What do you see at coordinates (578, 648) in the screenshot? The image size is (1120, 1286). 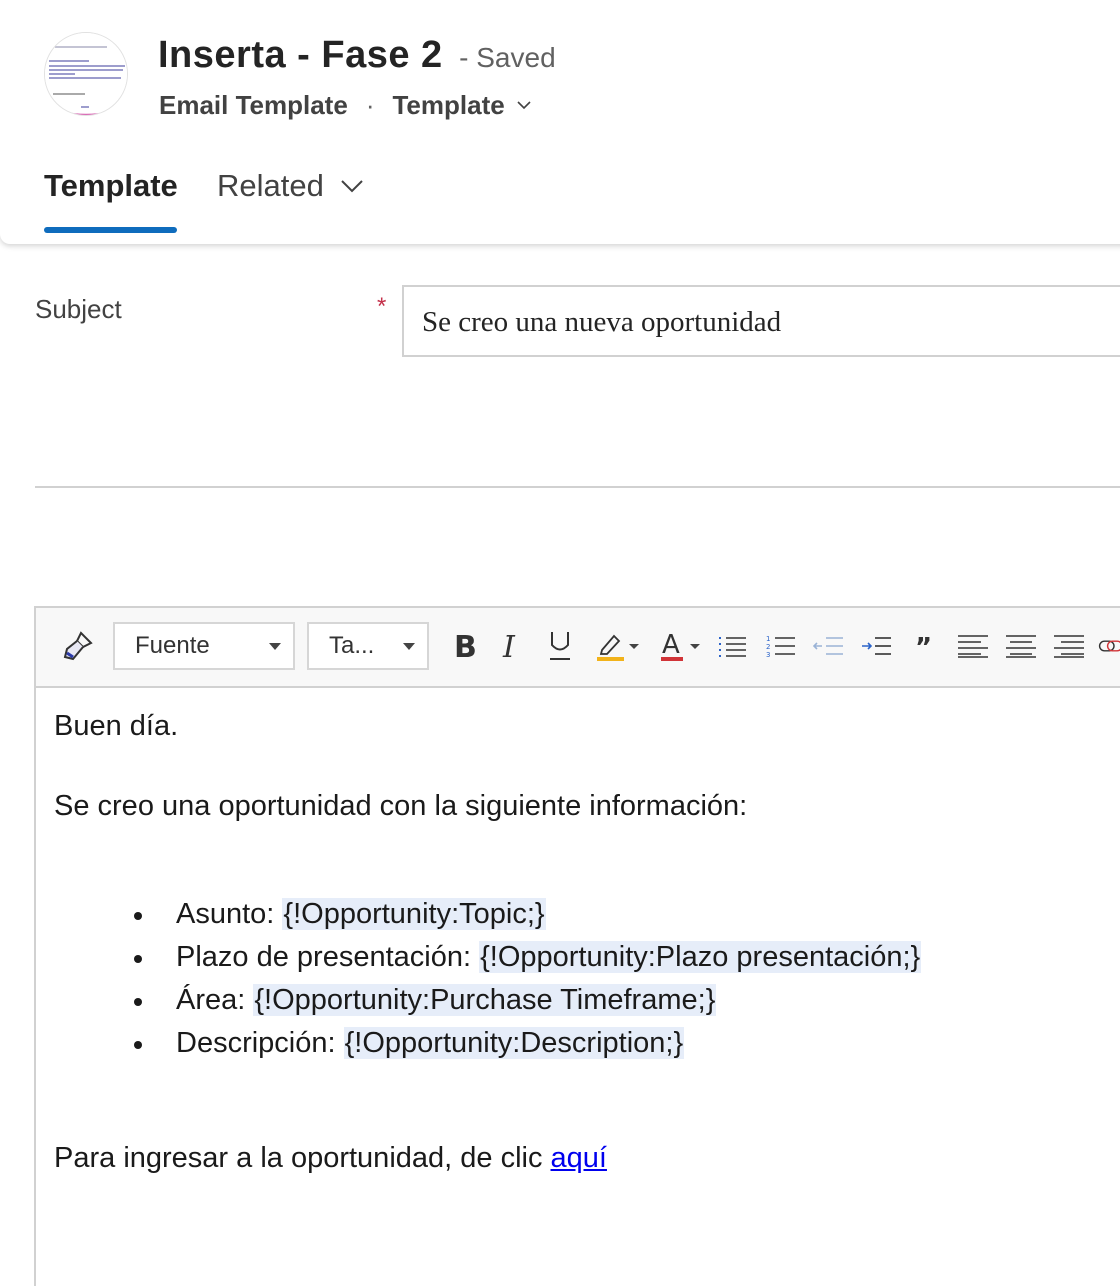 I see `editor-toolbar: Fuente Ta... B I A 1 2 3 ”` at bounding box center [578, 648].